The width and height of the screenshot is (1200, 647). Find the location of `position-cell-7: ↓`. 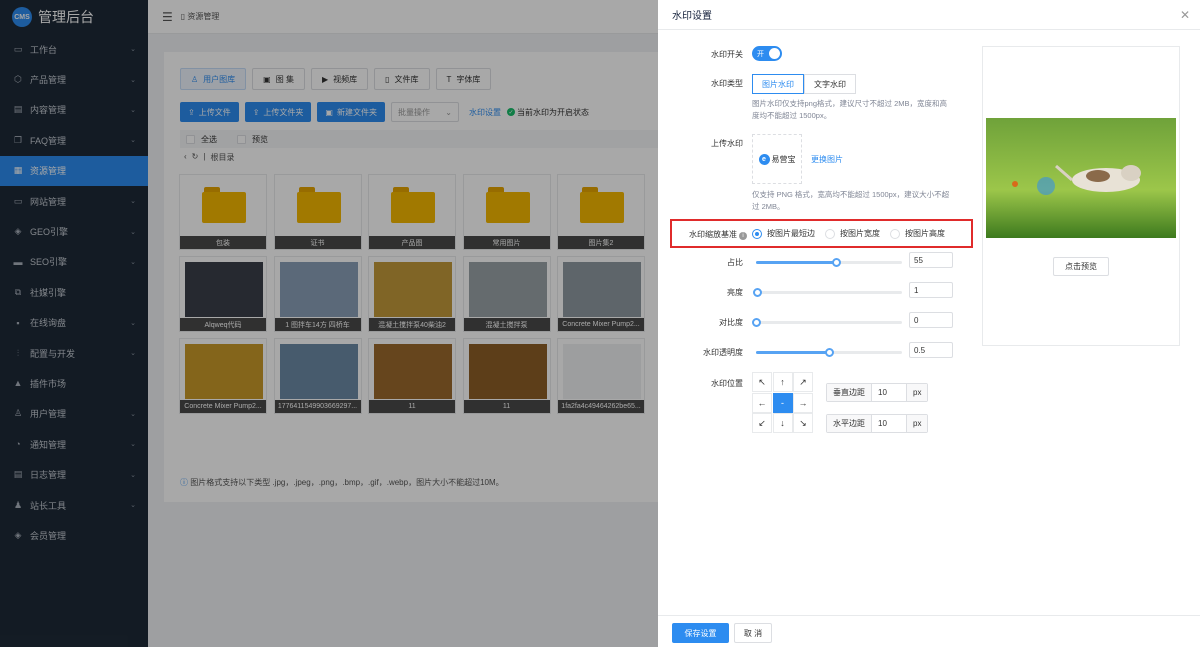

position-cell-7: ↓ is located at coordinates (782, 423).